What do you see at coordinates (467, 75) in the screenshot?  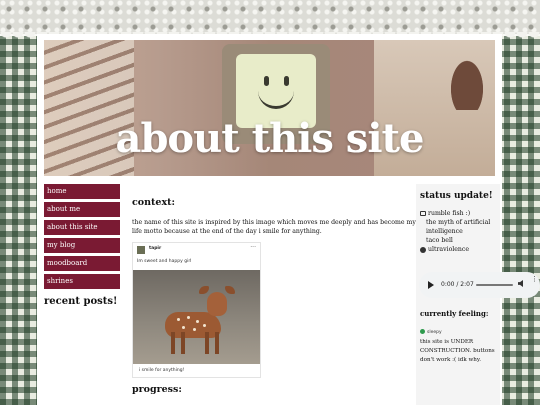 I see `banner-plant` at bounding box center [467, 75].